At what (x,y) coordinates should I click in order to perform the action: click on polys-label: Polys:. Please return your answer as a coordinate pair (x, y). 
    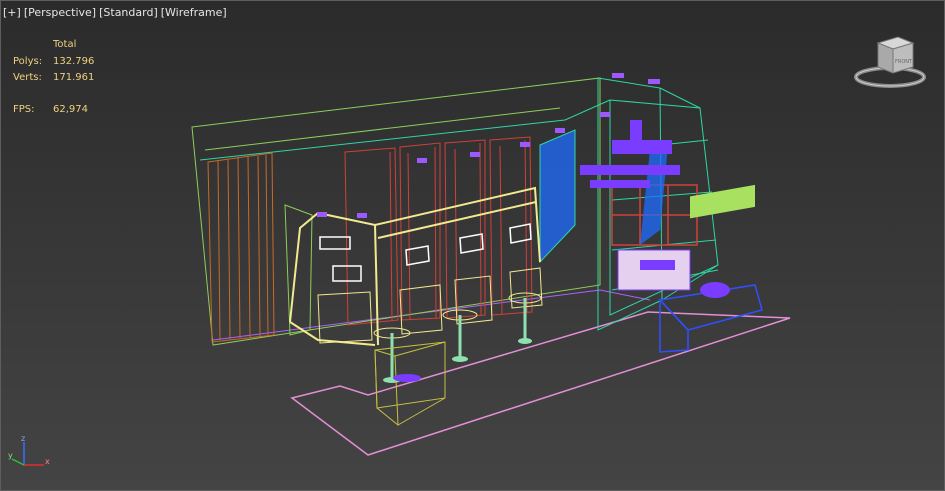
    Looking at the image, I should click on (28, 61).